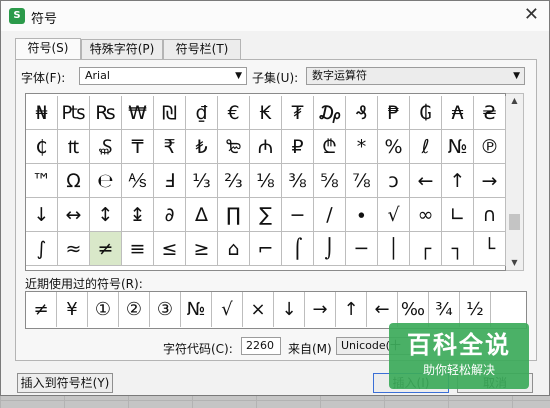 This screenshot has width=550, height=408. What do you see at coordinates (330, 215) in the screenshot?
I see `symbol-cell: ∕` at bounding box center [330, 215].